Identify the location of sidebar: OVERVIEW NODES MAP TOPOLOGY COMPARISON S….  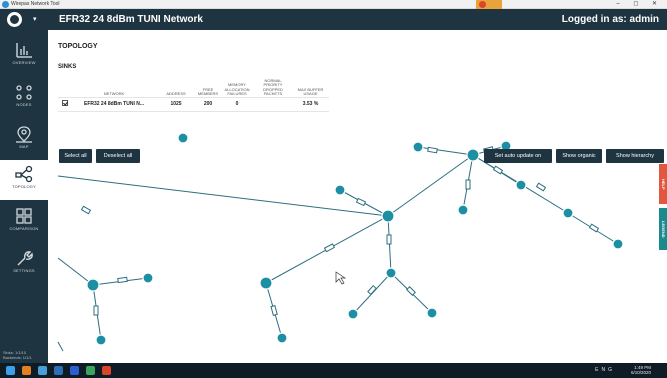
(24, 196).